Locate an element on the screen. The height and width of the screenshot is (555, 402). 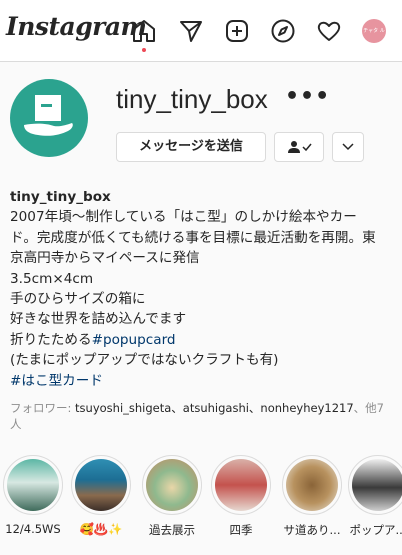
instagram-logo: Instagram is located at coordinates (76, 26).